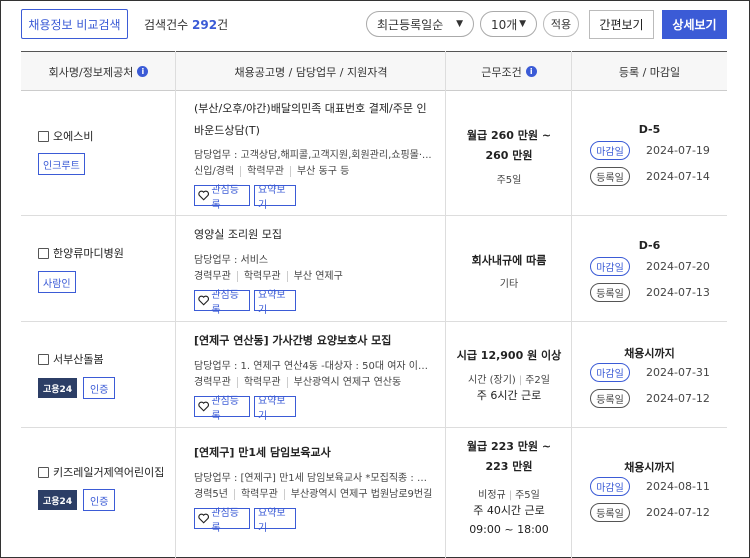 This screenshot has height=558, width=750. What do you see at coordinates (650, 266) in the screenshot?
I see `deadline-date: 마감일 2024-07-20` at bounding box center [650, 266].